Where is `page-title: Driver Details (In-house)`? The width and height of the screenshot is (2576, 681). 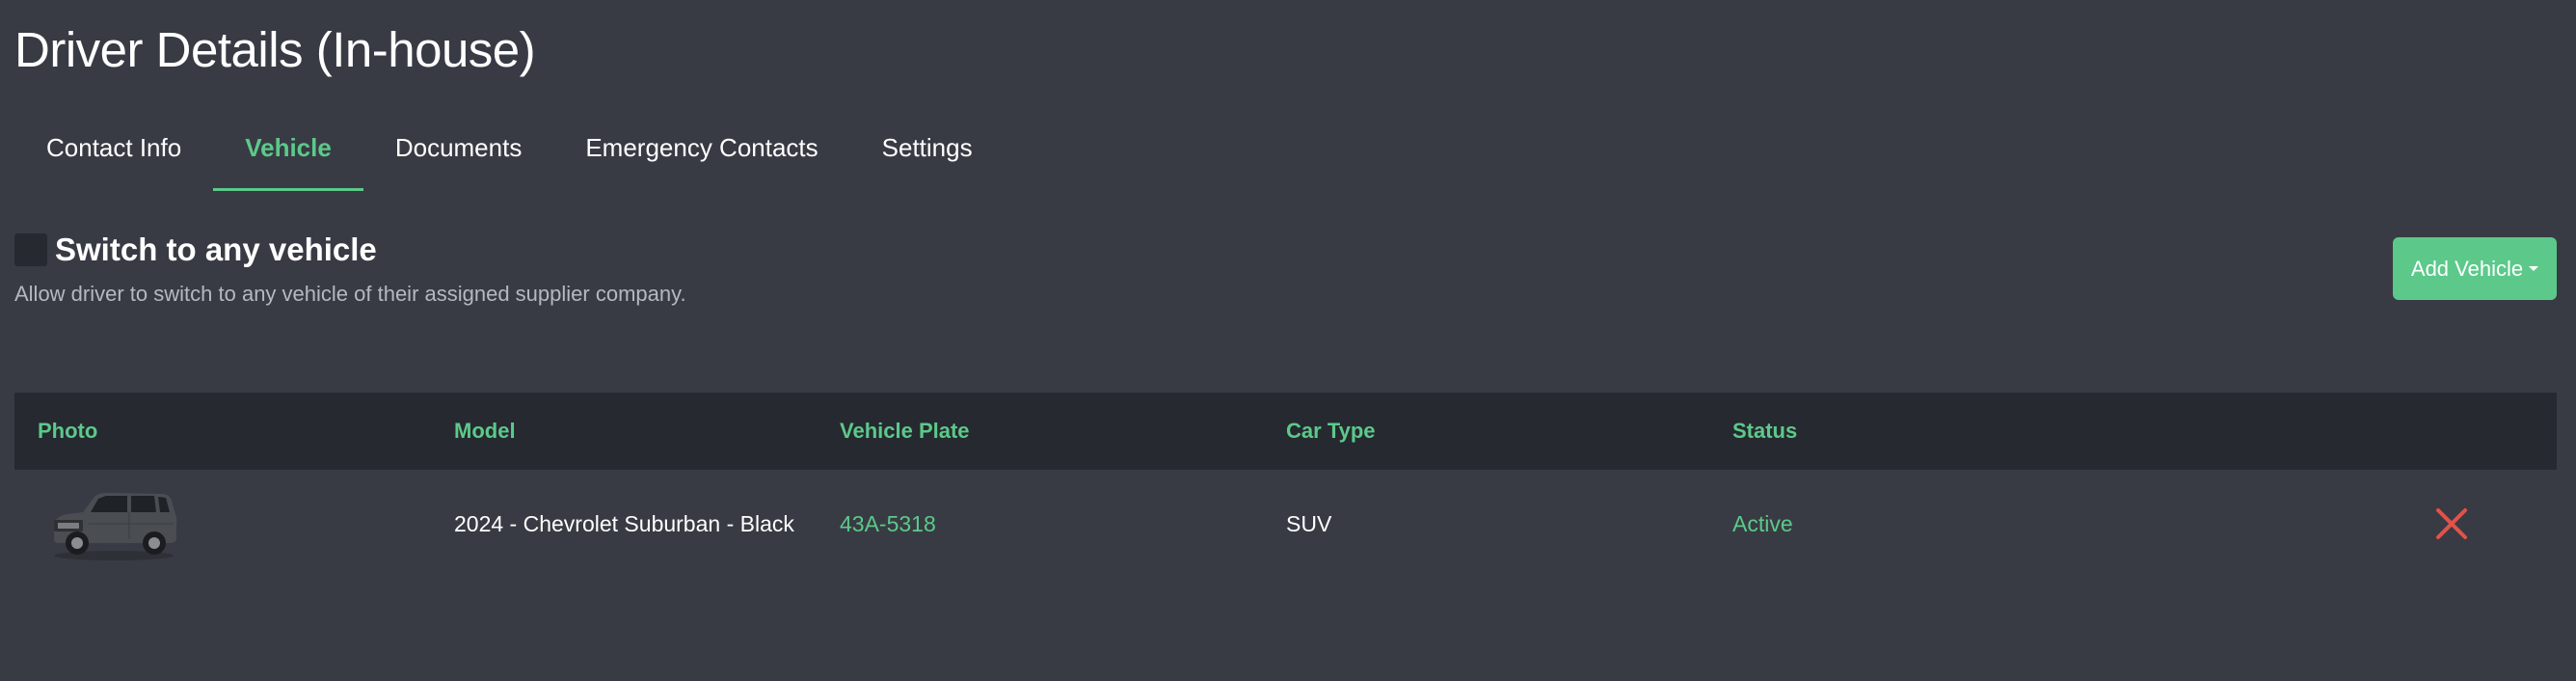 page-title: Driver Details (In-house) is located at coordinates (275, 49).